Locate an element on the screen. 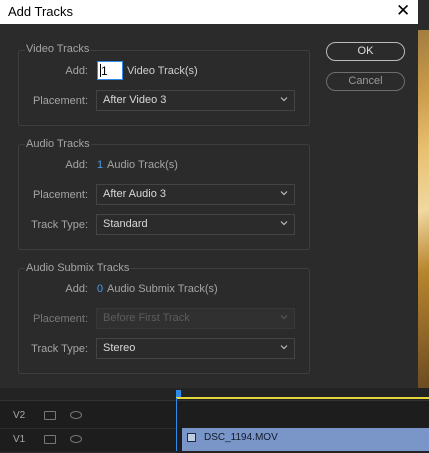  audio-placement-value: After Audio 3 is located at coordinates (134, 194).